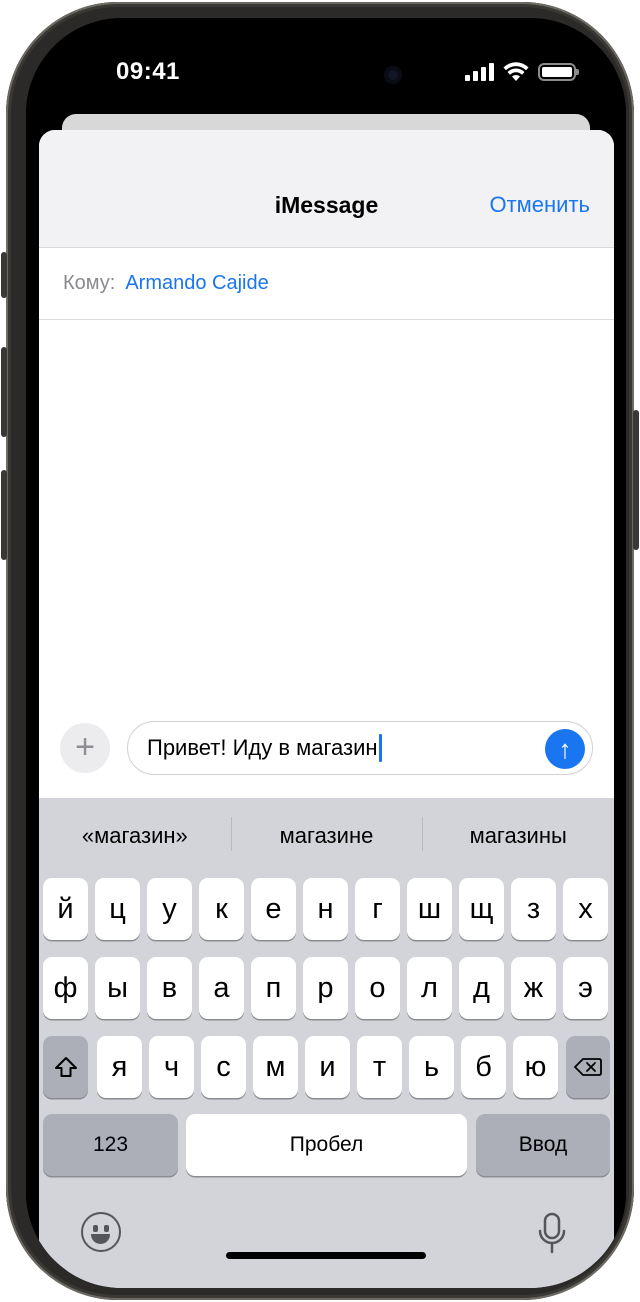  What do you see at coordinates (262, 747) in the screenshot?
I see `message-text: Привет! Иду в магазин` at bounding box center [262, 747].